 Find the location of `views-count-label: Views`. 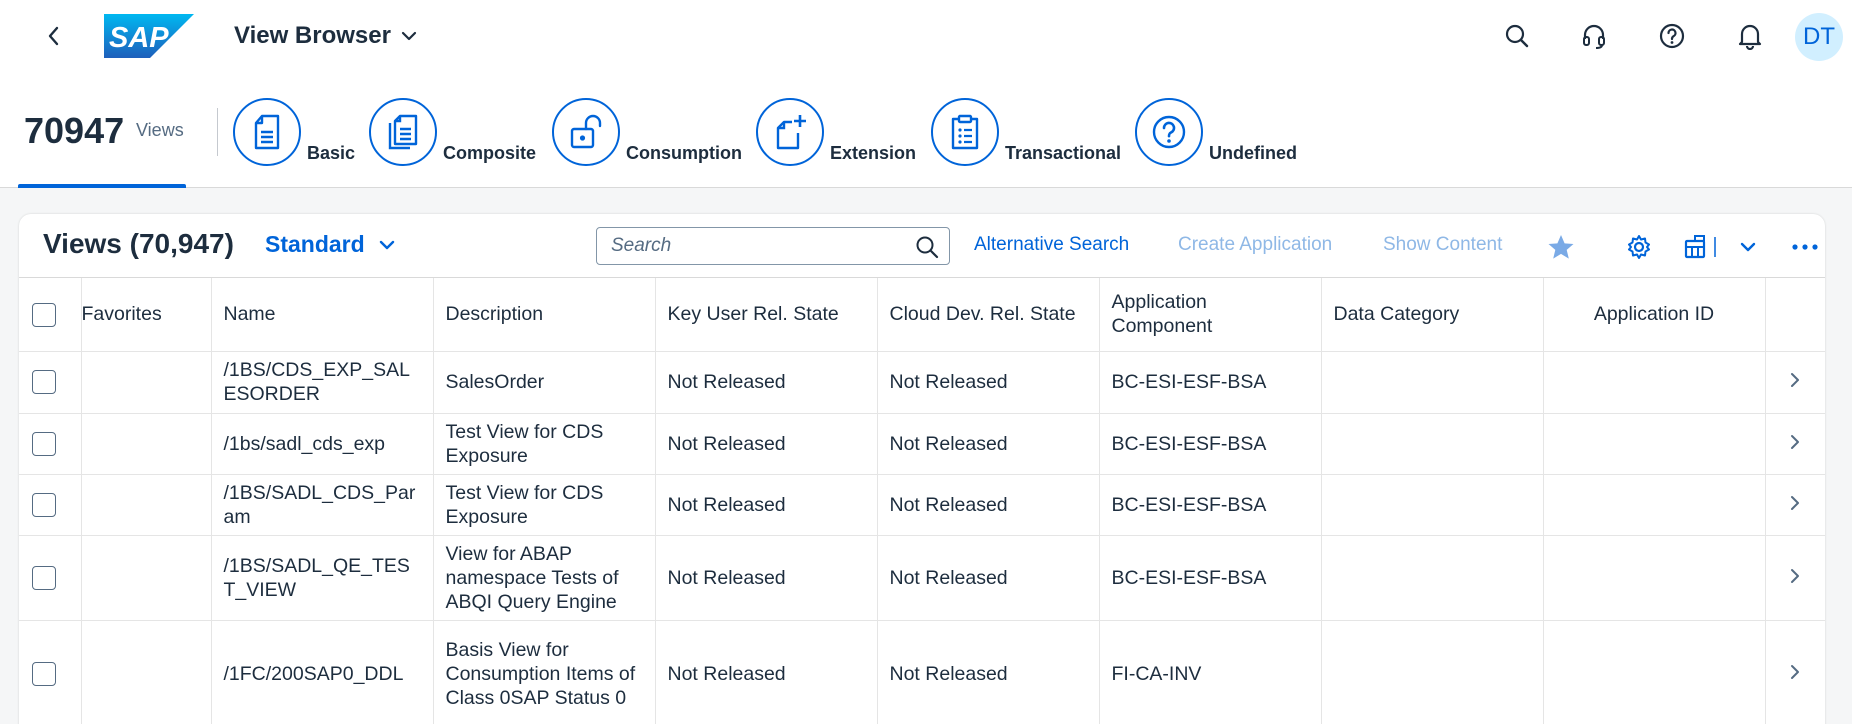

views-count-label: Views is located at coordinates (160, 130).